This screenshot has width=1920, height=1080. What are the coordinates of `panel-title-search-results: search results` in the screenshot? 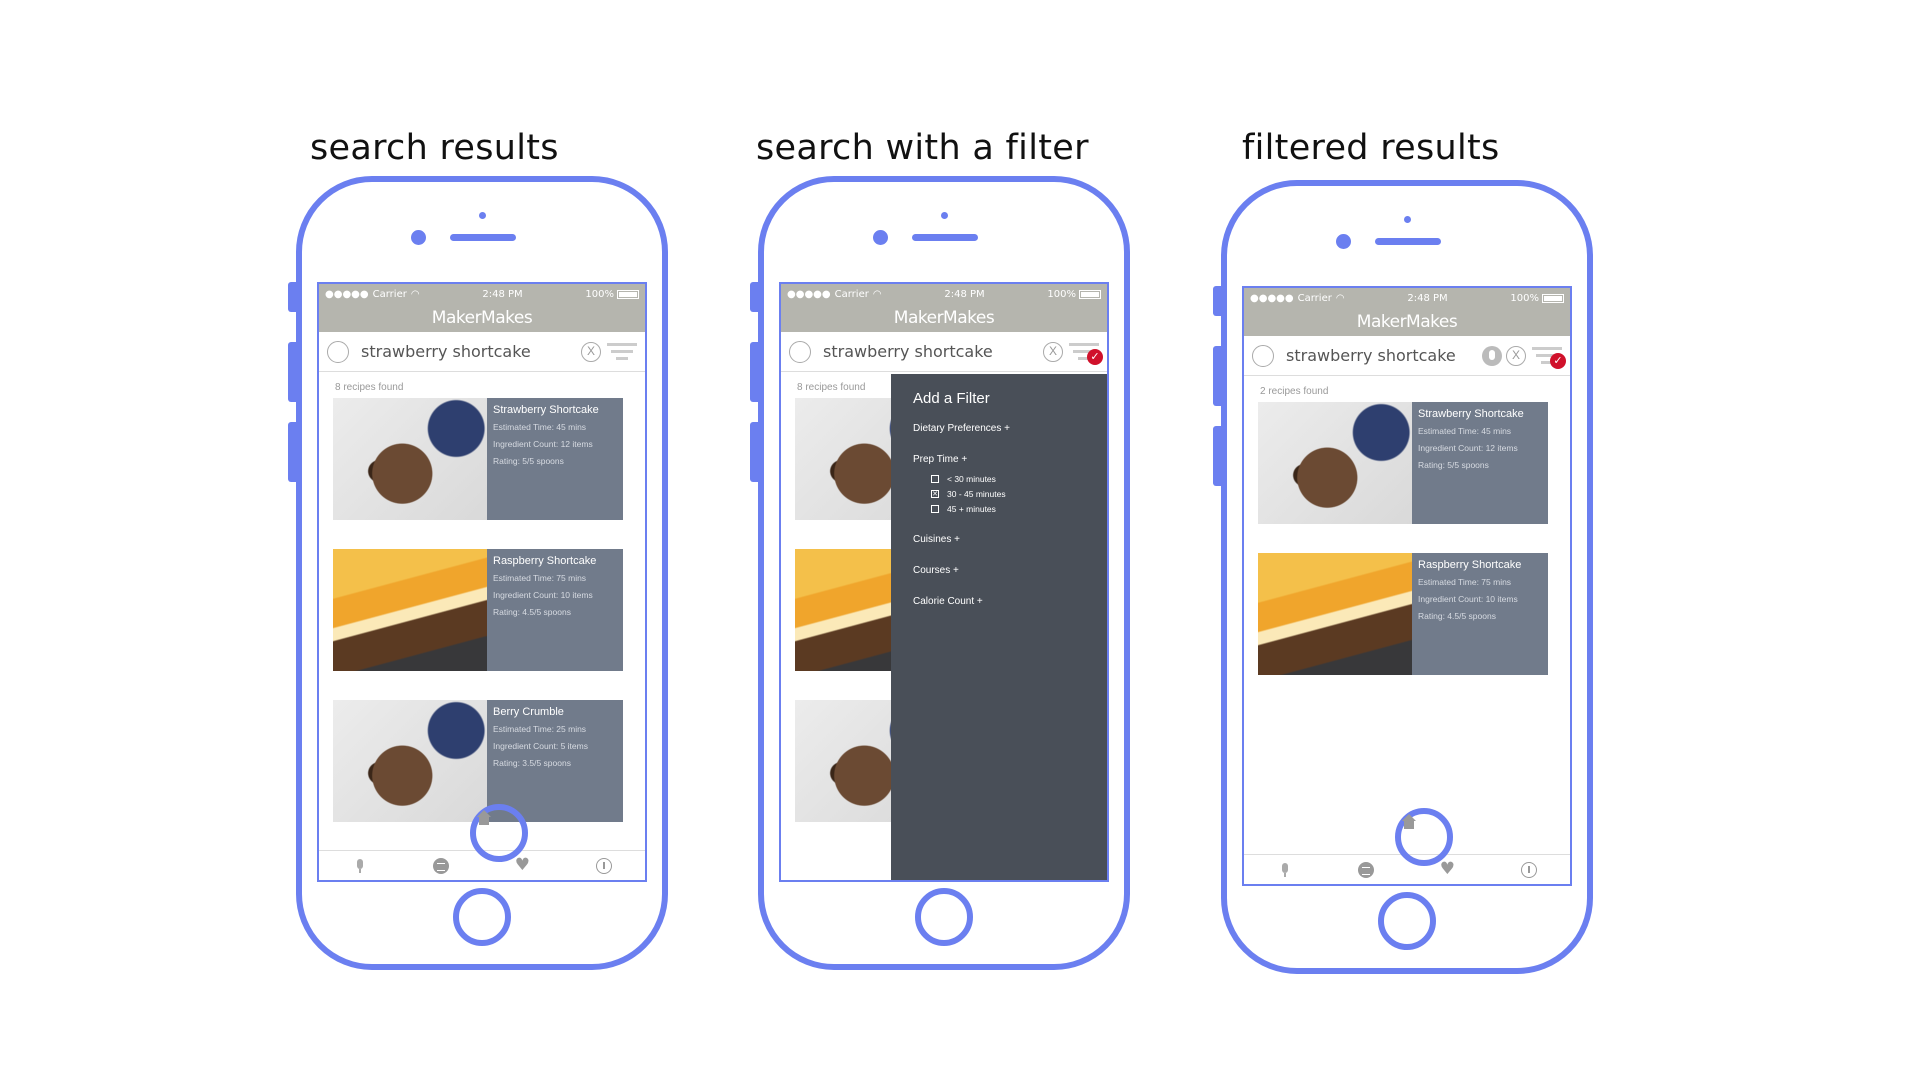 It's located at (434, 148).